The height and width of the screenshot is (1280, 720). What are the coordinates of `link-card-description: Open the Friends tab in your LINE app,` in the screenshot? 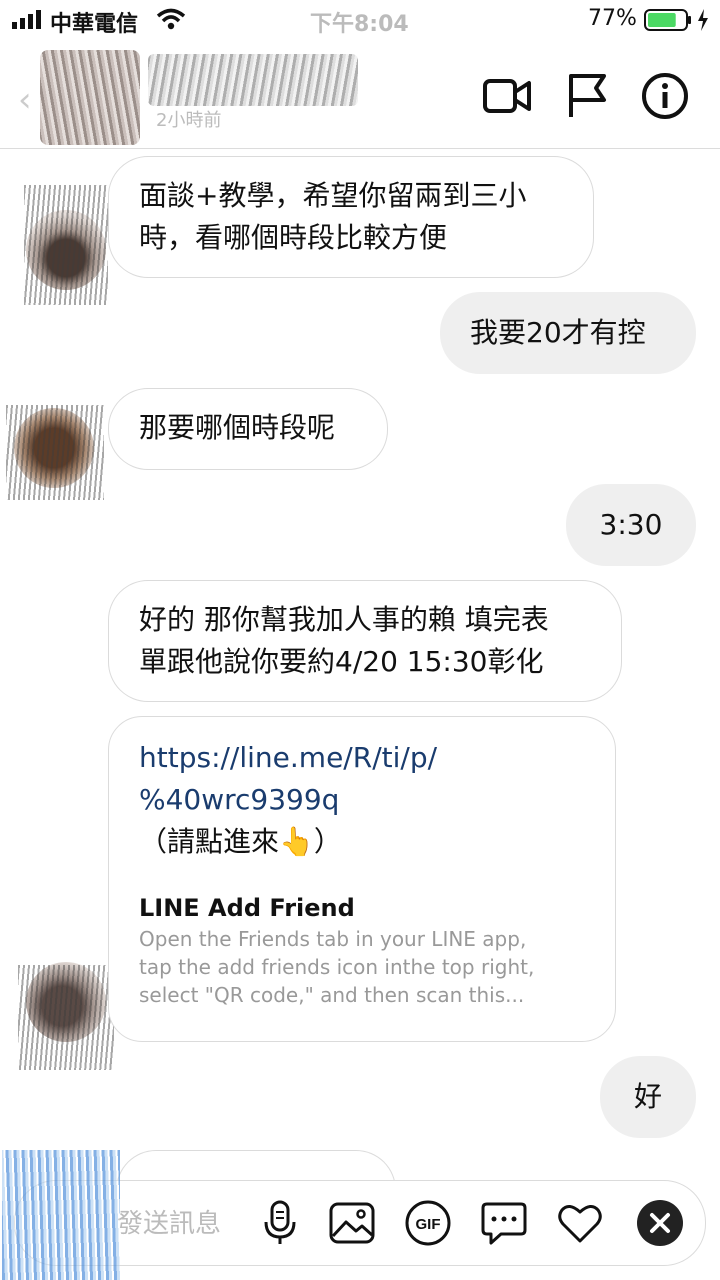 It's located at (333, 939).